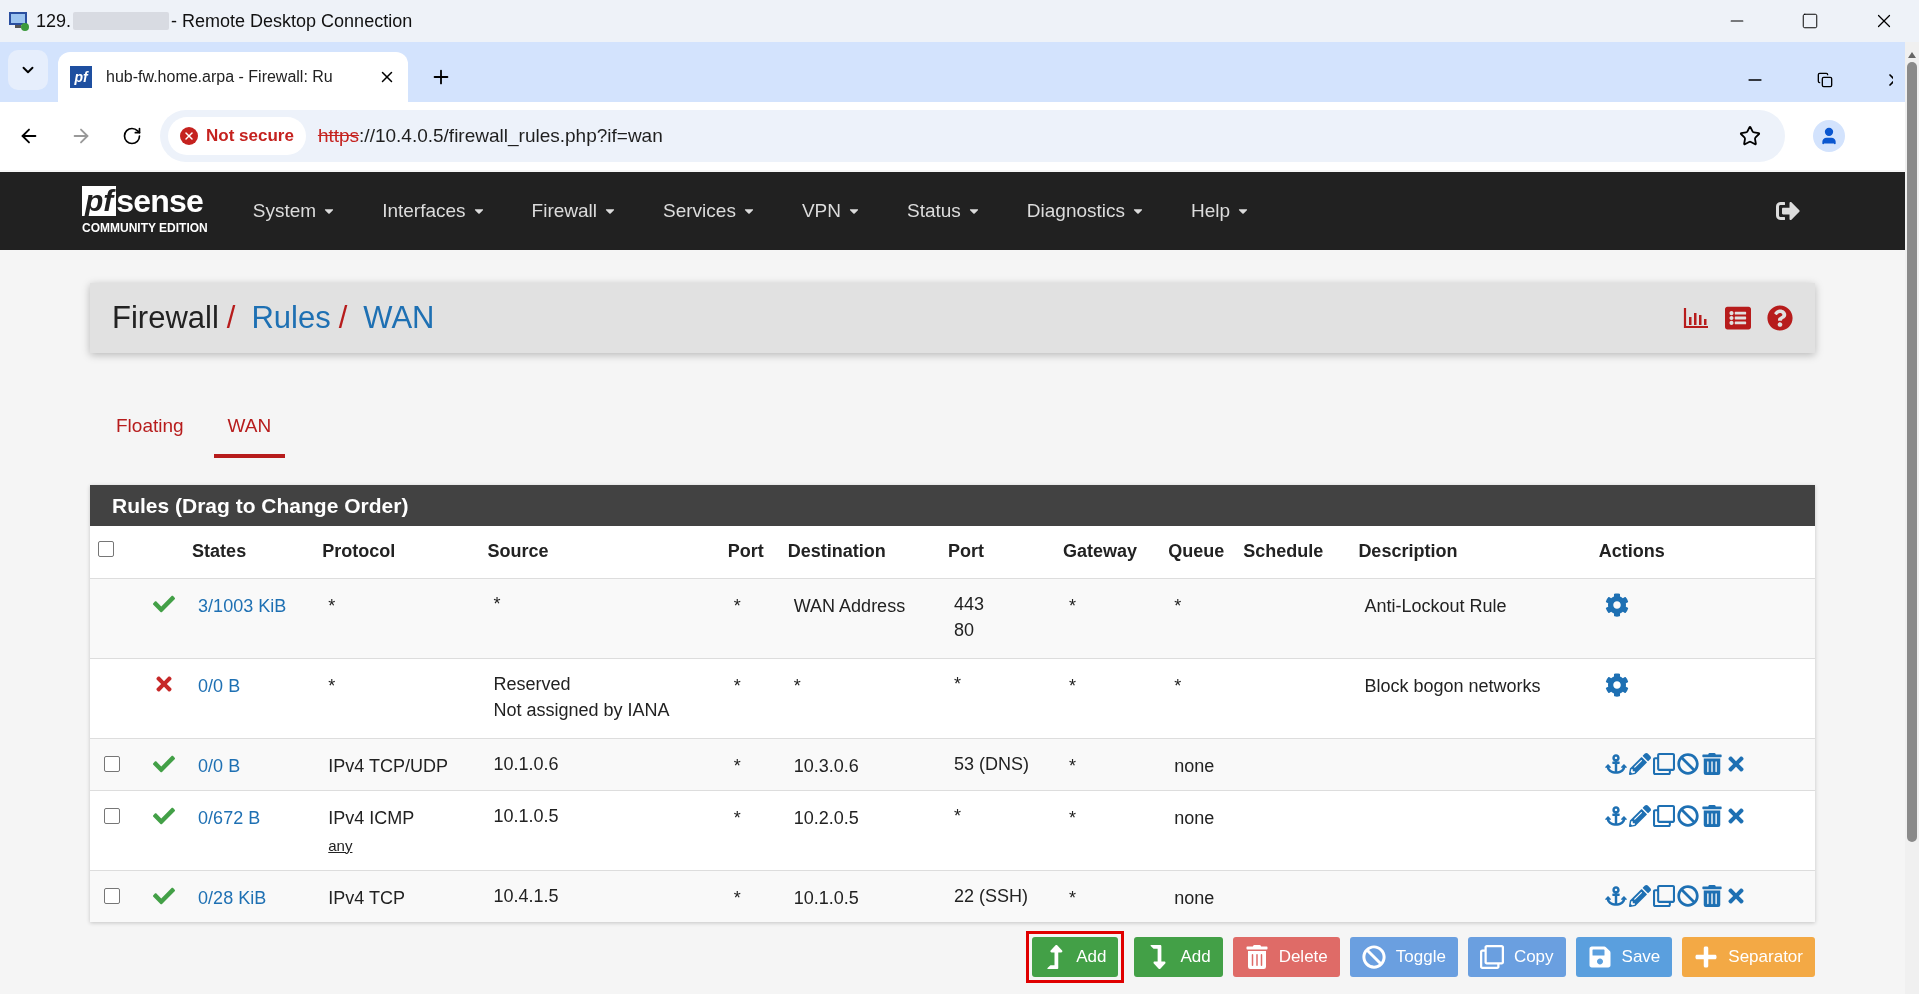 The width and height of the screenshot is (1919, 994). I want to click on description-text: Anti-Lockout Rule, so click(1435, 605).